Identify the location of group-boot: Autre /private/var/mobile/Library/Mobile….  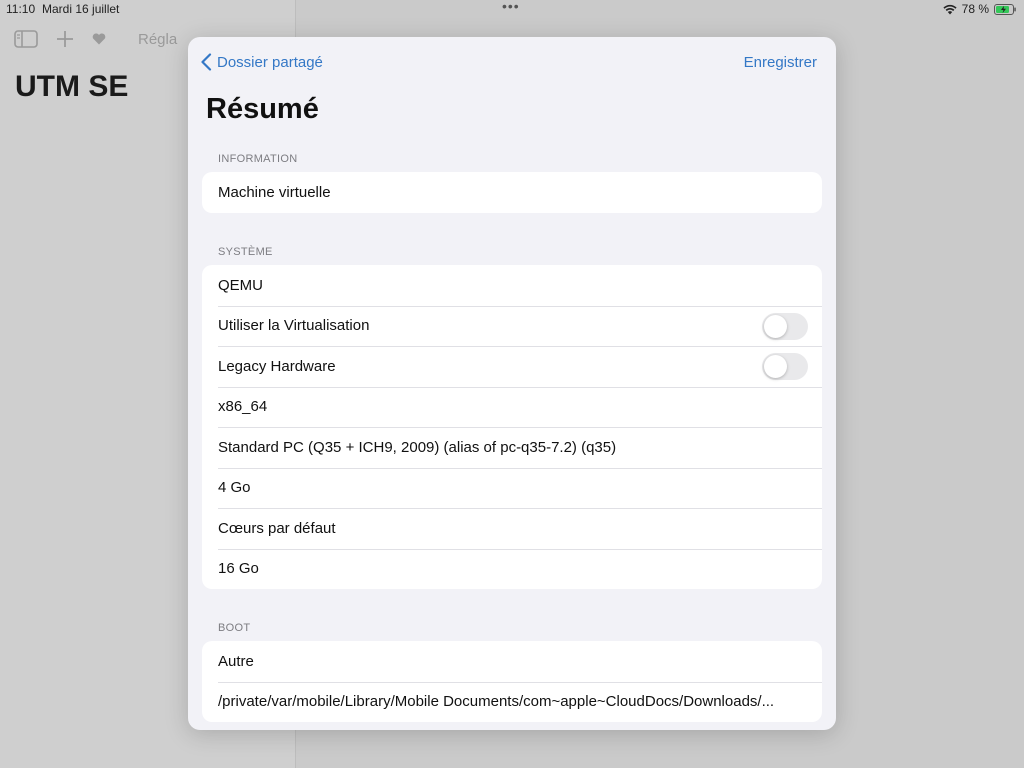
(512, 681).